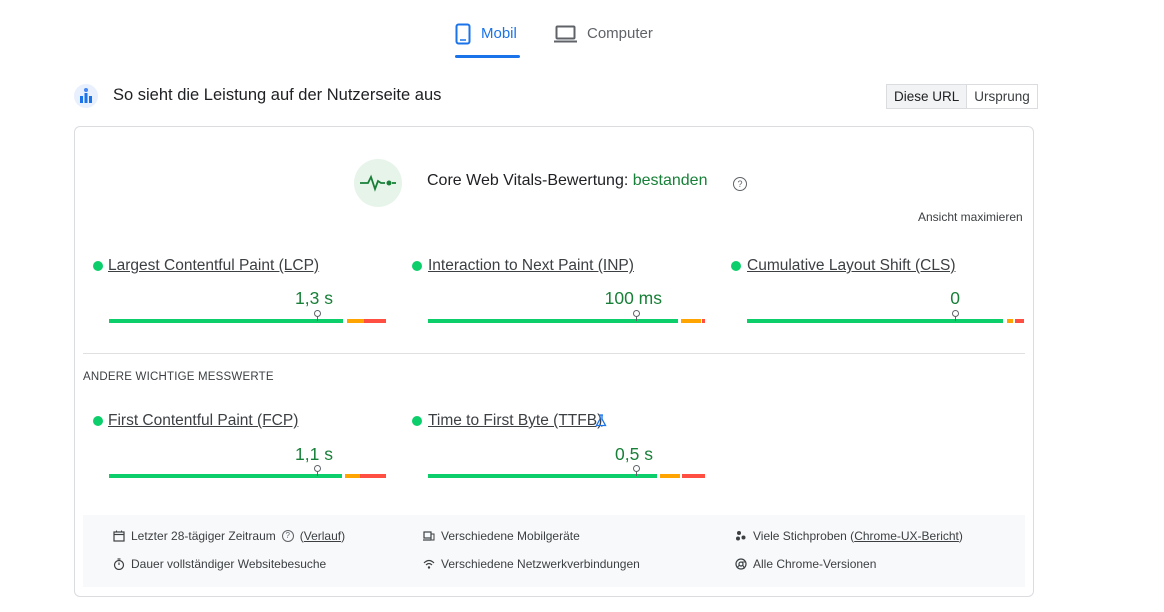 The width and height of the screenshot is (1164, 612). I want to click on maximize-view-link: Ansicht maximieren, so click(970, 217).